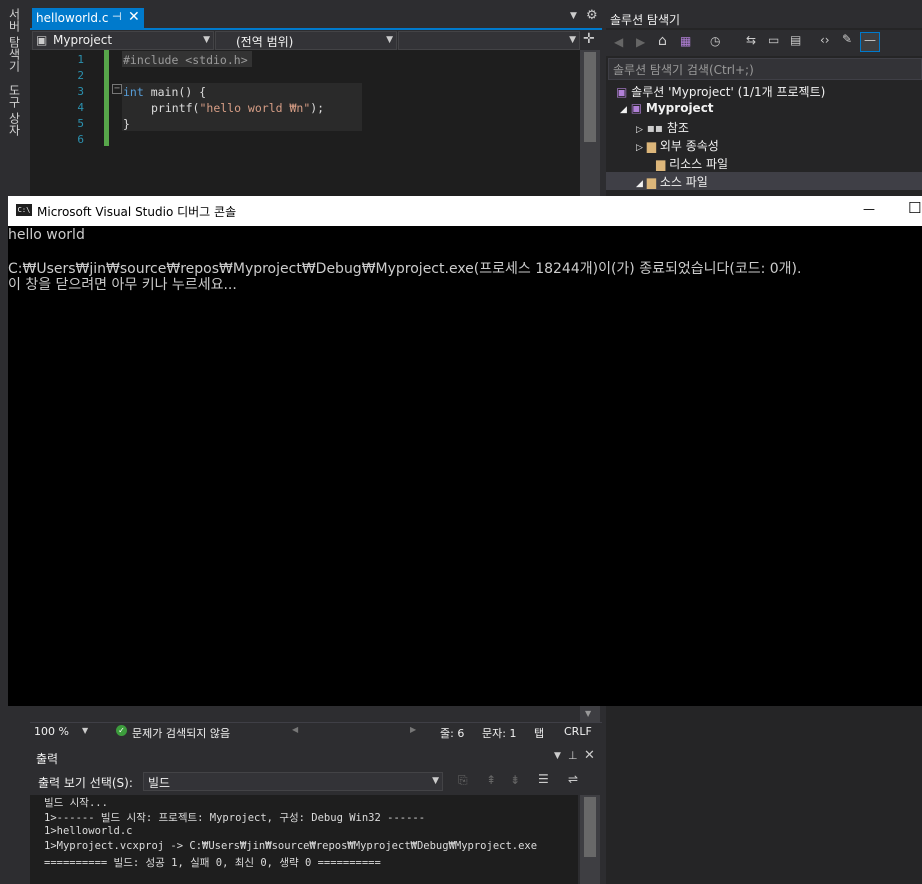 This screenshot has width=922, height=884. What do you see at coordinates (543, 779) in the screenshot?
I see `clear-all-icon: ☰` at bounding box center [543, 779].